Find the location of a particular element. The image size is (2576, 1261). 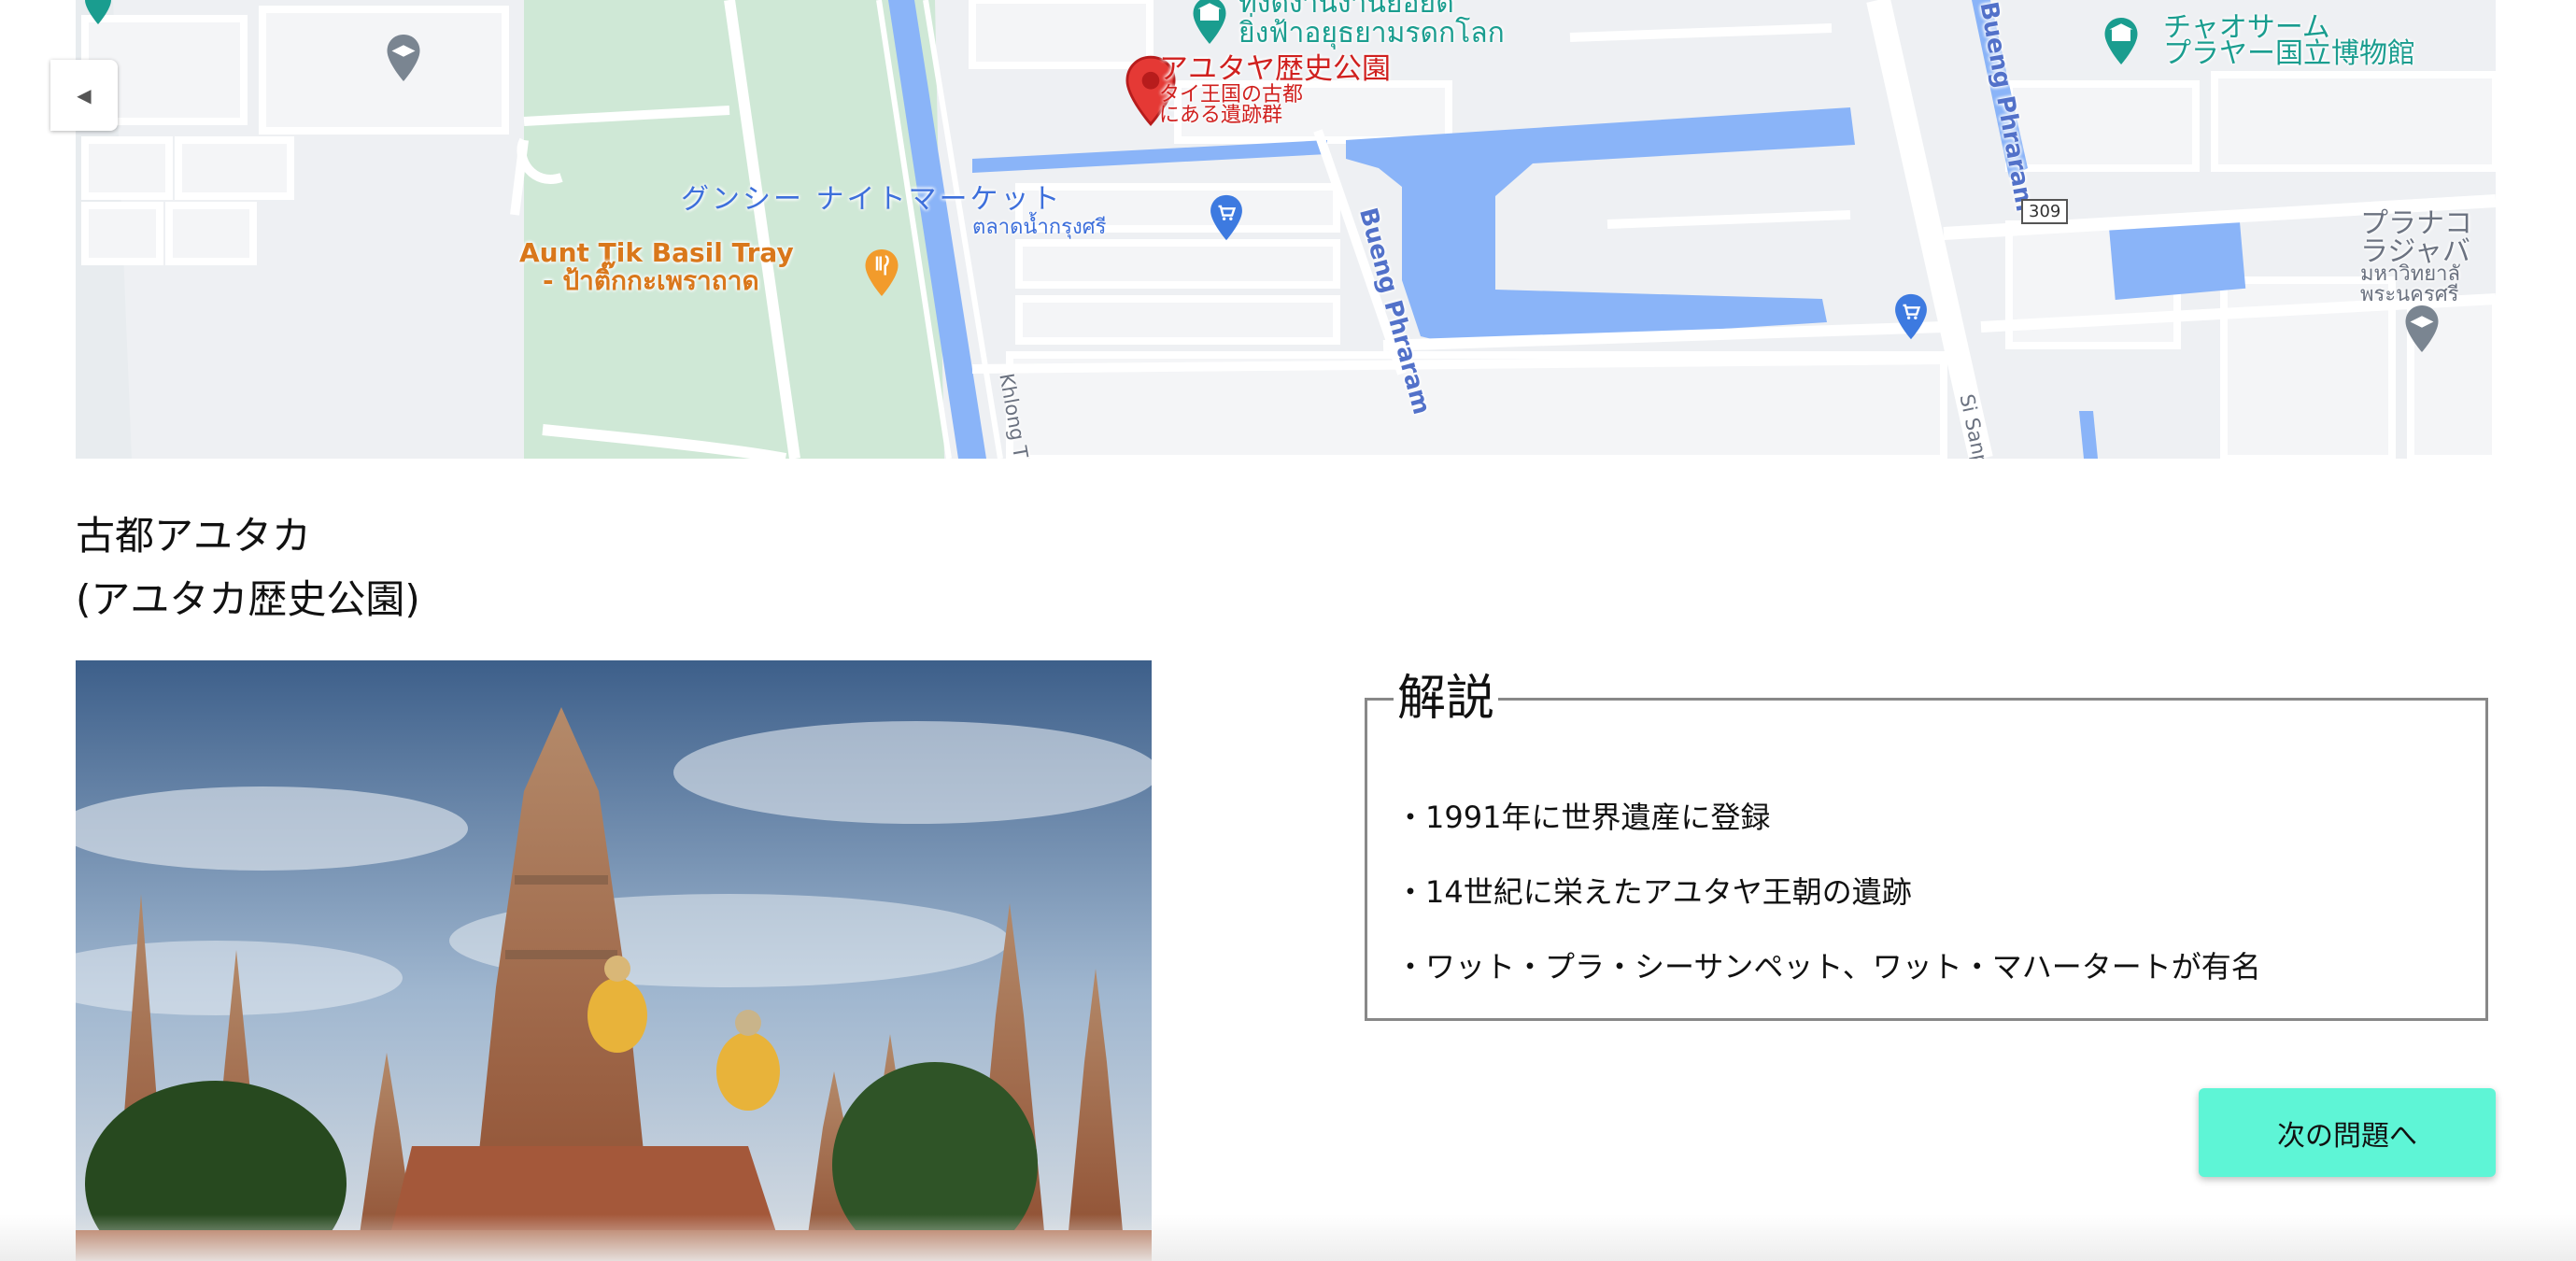

site-title: 古都アユタカ (アユタカ歴史公園) is located at coordinates (248, 567).